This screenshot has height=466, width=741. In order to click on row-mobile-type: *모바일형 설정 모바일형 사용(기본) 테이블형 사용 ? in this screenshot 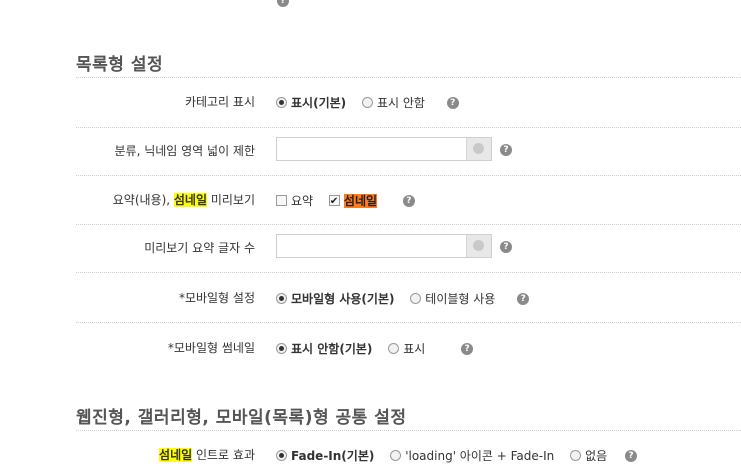, I will do `click(370, 298)`.